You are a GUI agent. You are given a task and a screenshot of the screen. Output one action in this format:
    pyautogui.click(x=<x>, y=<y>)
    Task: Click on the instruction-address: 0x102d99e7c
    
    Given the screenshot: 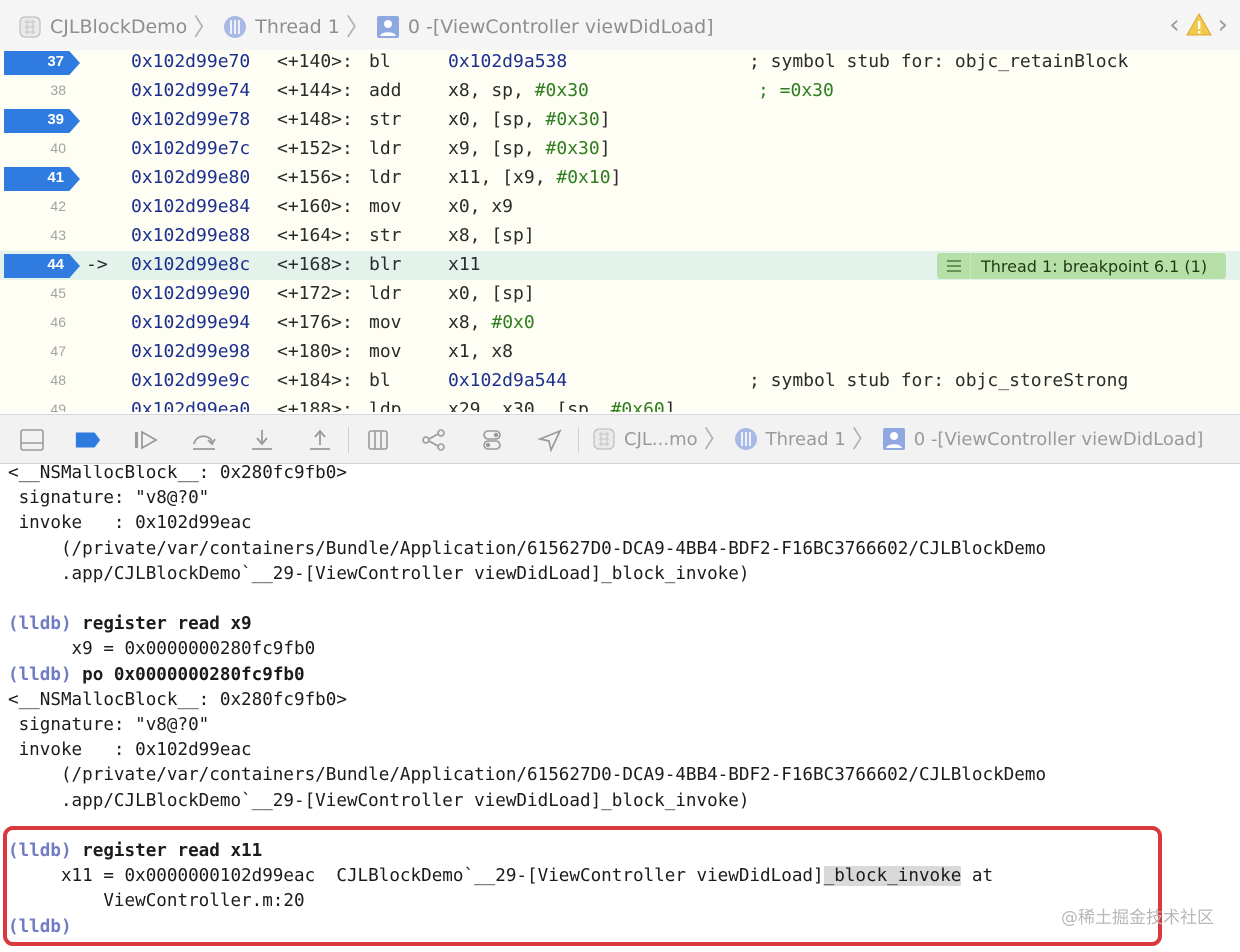 What is the action you would take?
    pyautogui.click(x=191, y=148)
    